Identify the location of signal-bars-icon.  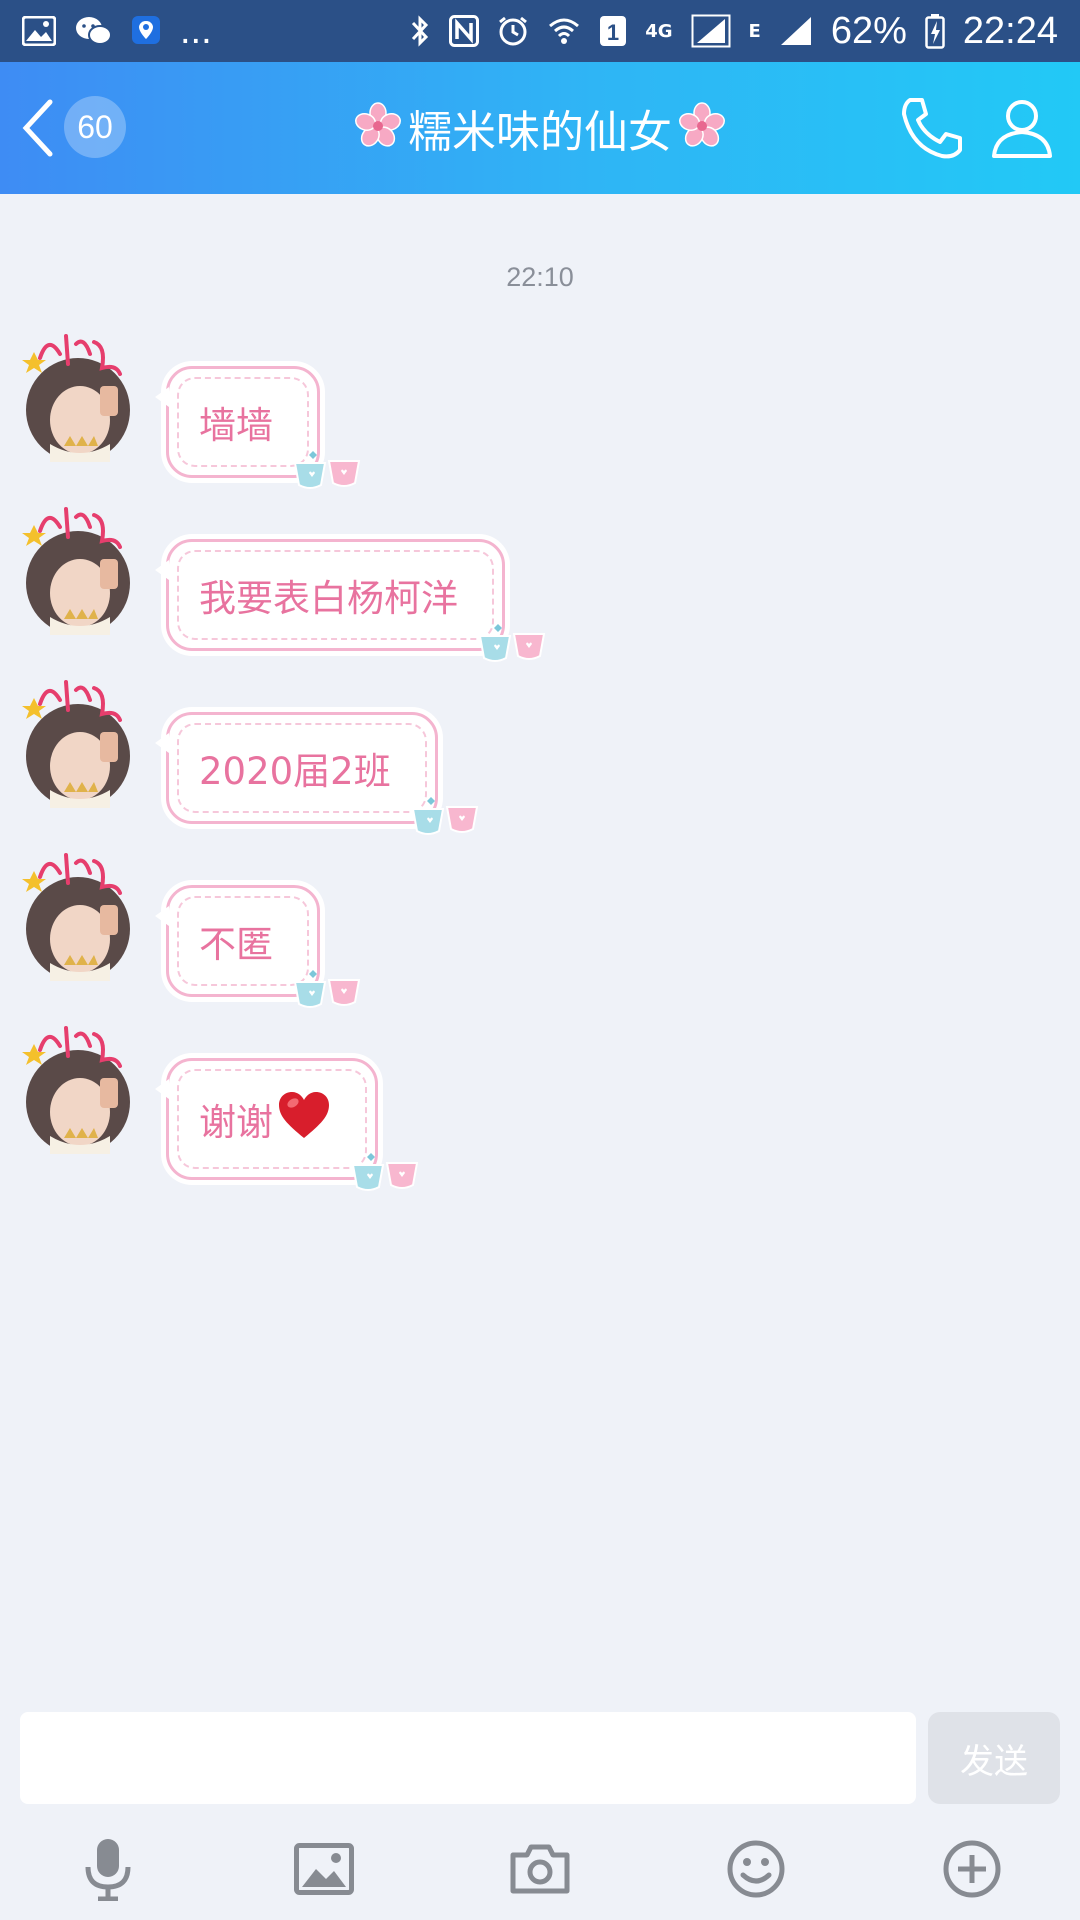
(796, 31).